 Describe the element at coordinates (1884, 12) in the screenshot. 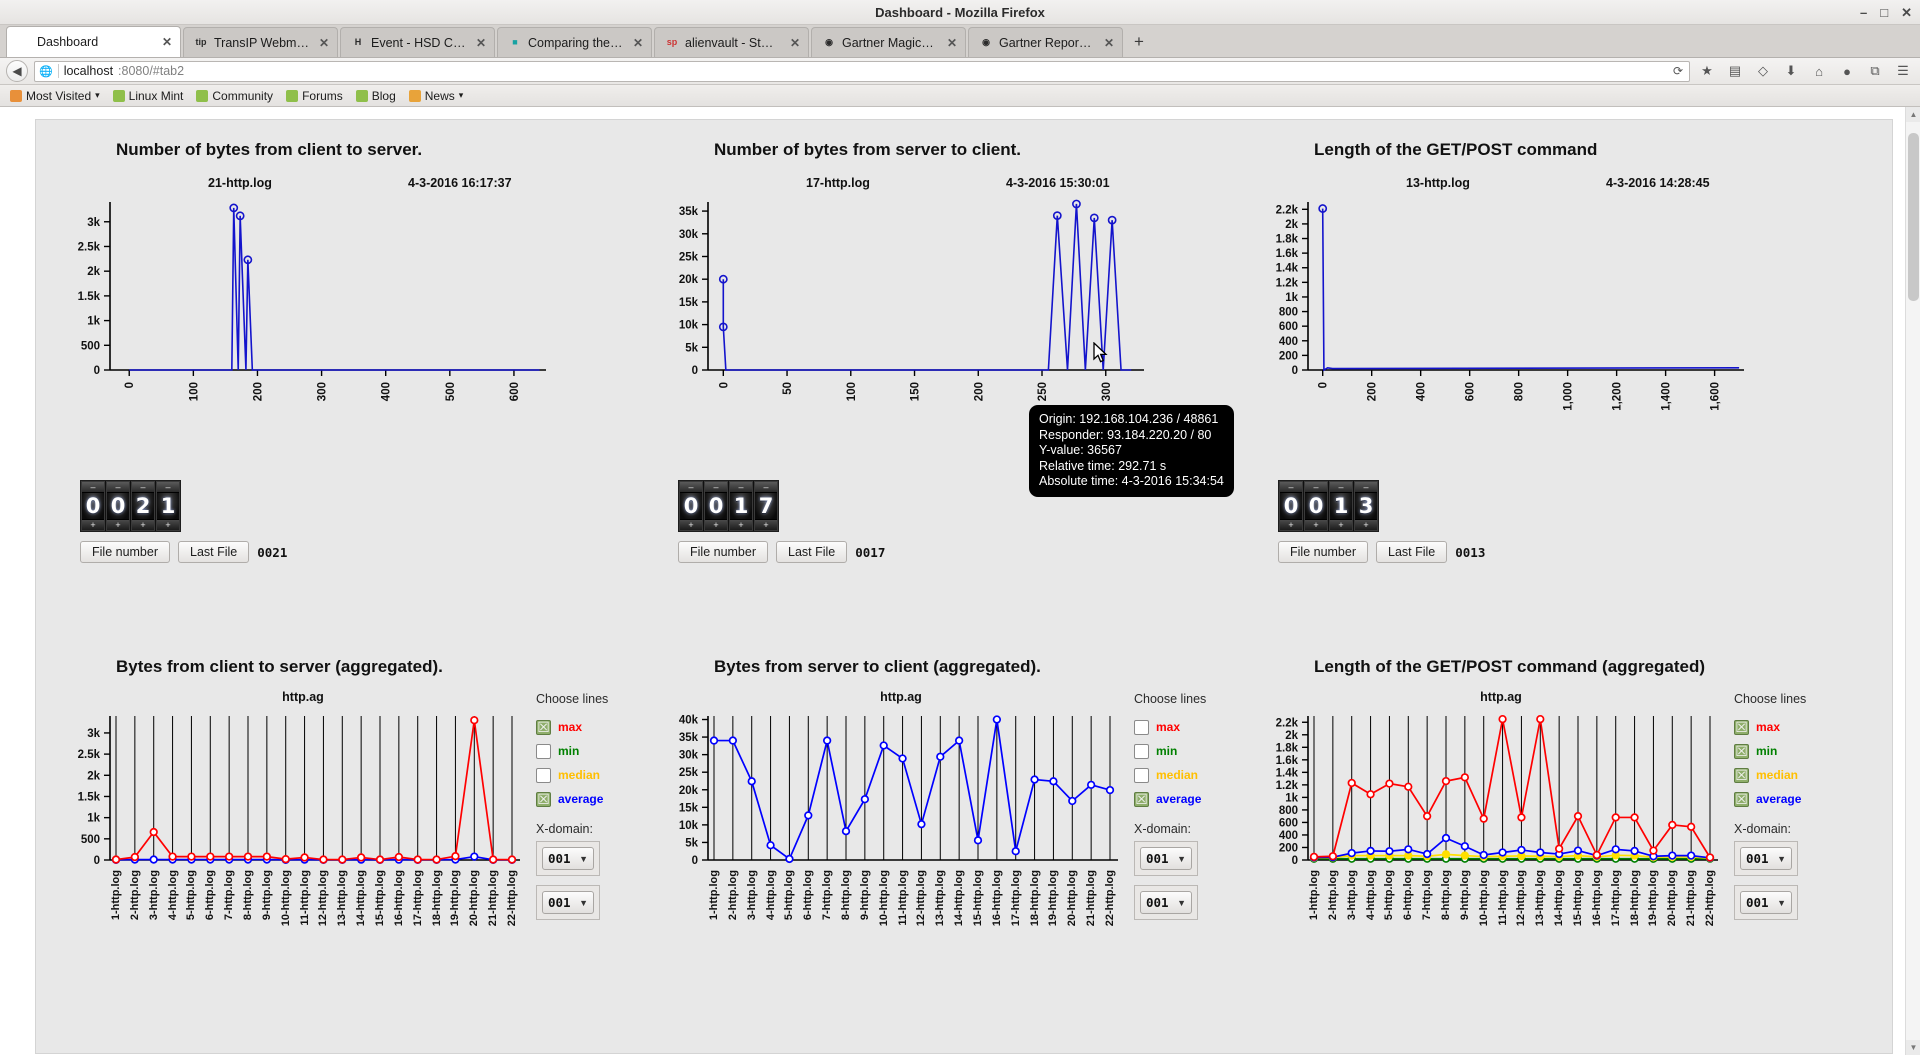

I see `maximize-button: □` at that location.